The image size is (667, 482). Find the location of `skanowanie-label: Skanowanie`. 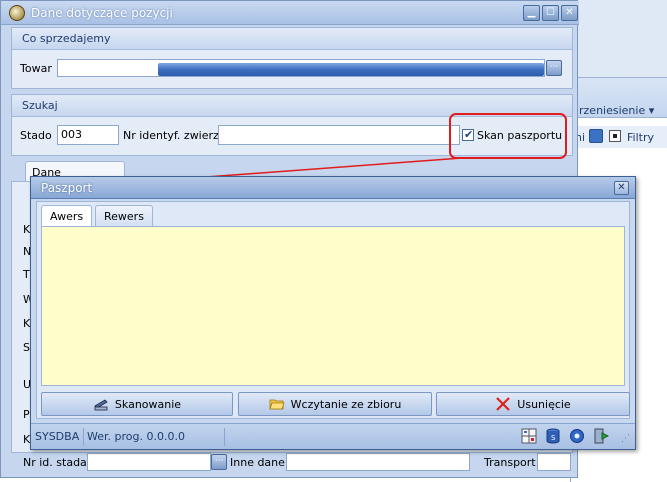

skanowanie-label: Skanowanie is located at coordinates (148, 404).